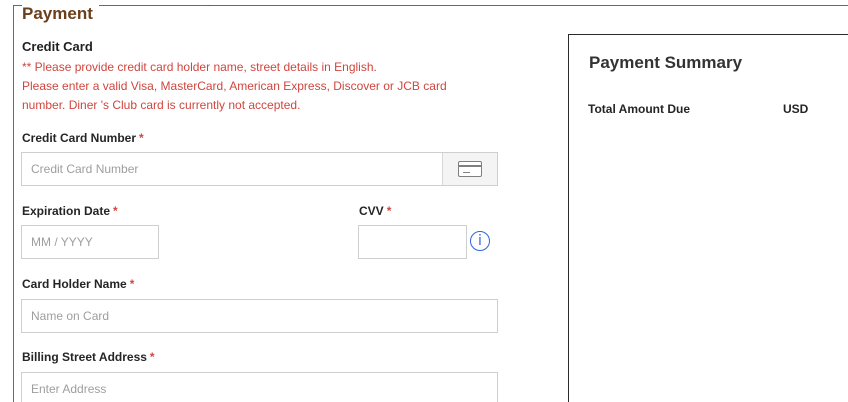  I want to click on card-number-field-group, so click(259, 169).